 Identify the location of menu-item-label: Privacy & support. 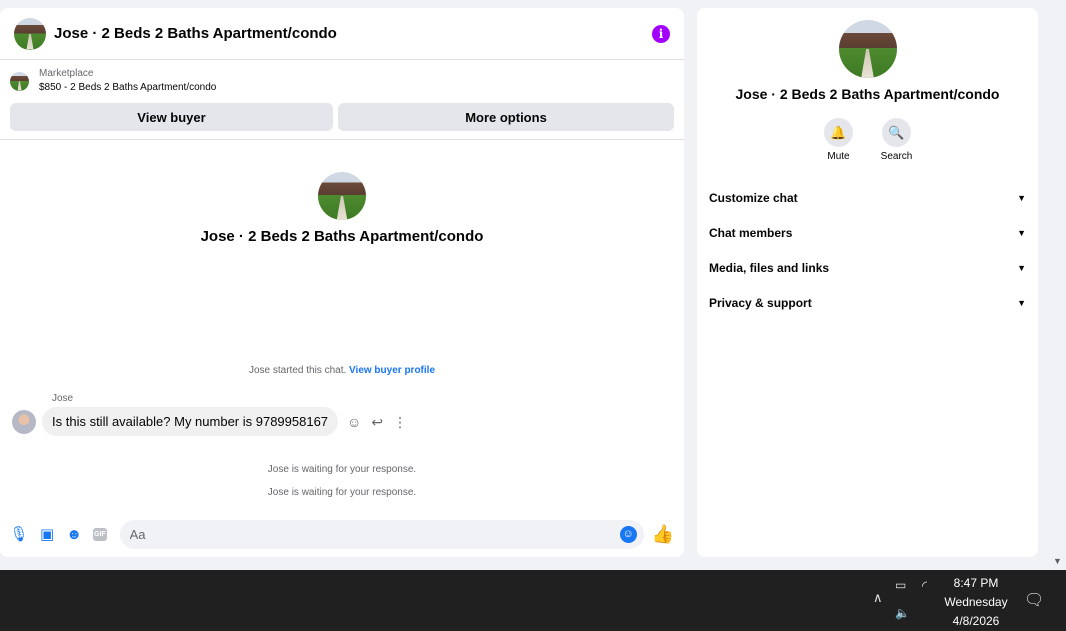
(760, 302).